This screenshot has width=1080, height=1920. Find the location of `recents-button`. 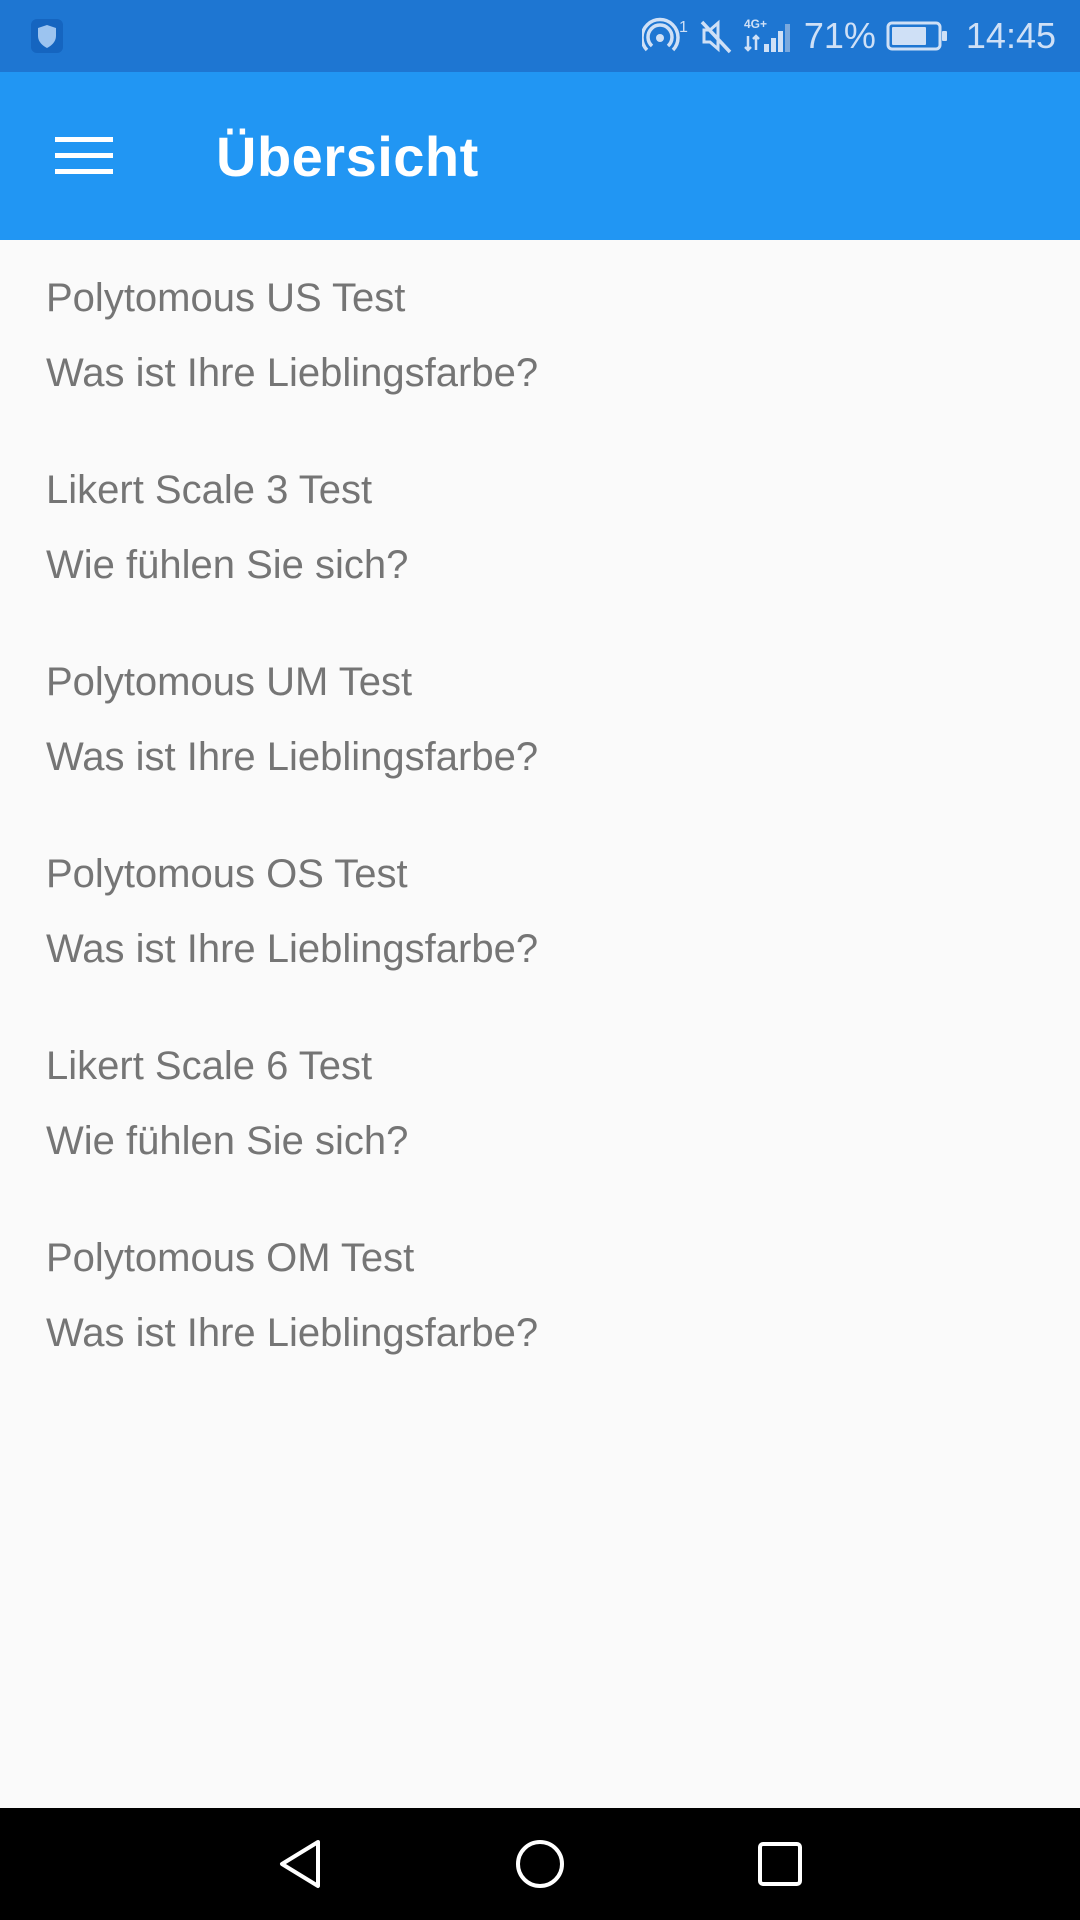

recents-button is located at coordinates (780, 1864).